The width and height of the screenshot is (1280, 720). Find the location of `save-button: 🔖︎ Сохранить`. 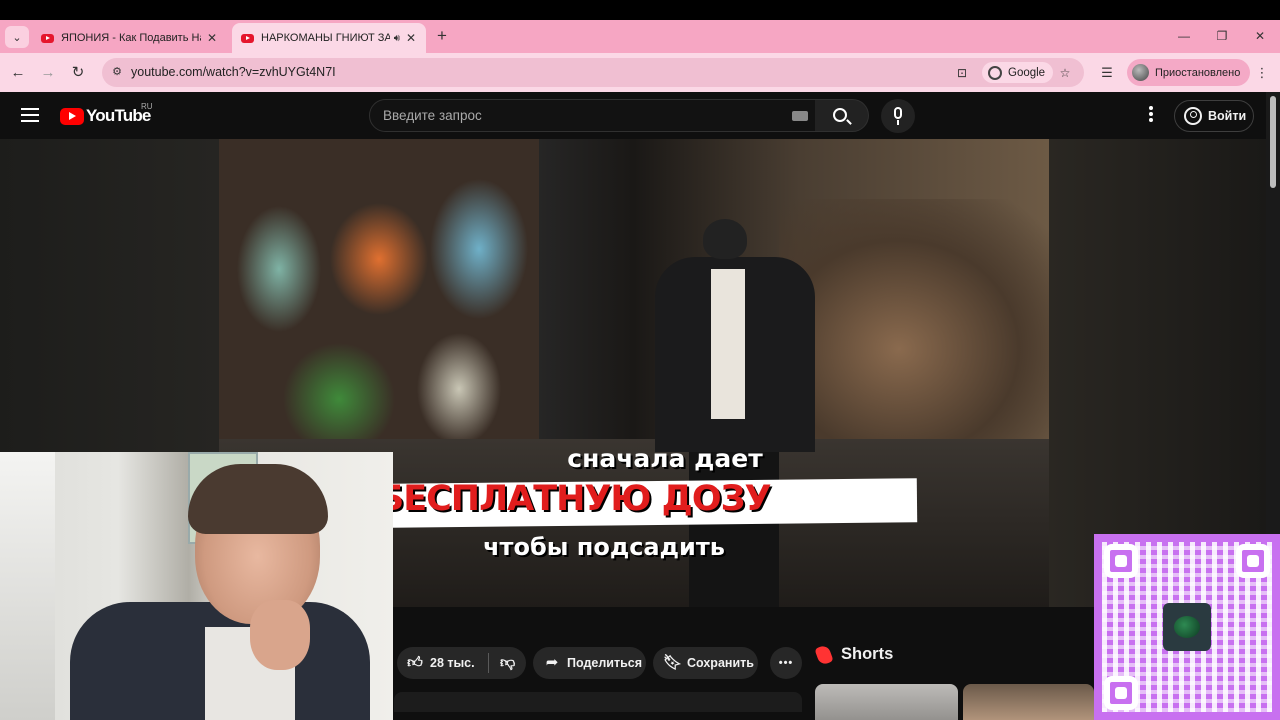

save-button: 🔖︎ Сохранить is located at coordinates (705, 663).